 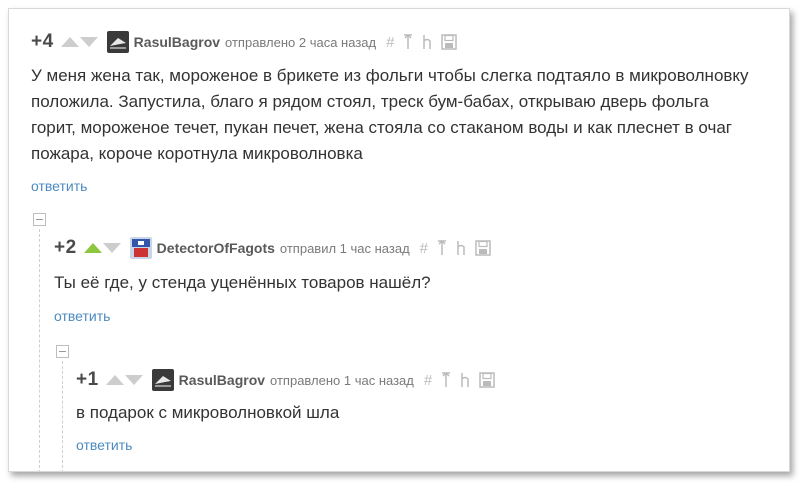 What do you see at coordinates (416, 411) in the screenshot?
I see `comment-3: +1 RasulBagrov отправлено 1 час назад #` at bounding box center [416, 411].